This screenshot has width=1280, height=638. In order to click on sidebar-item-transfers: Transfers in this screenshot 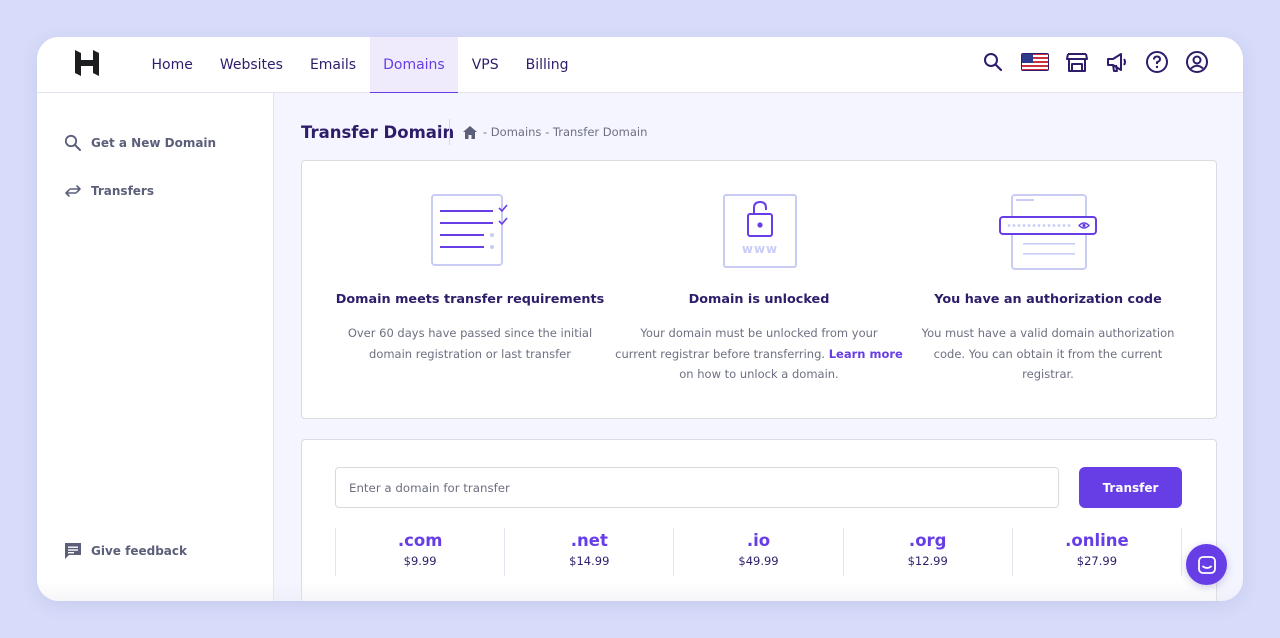, I will do `click(109, 191)`.